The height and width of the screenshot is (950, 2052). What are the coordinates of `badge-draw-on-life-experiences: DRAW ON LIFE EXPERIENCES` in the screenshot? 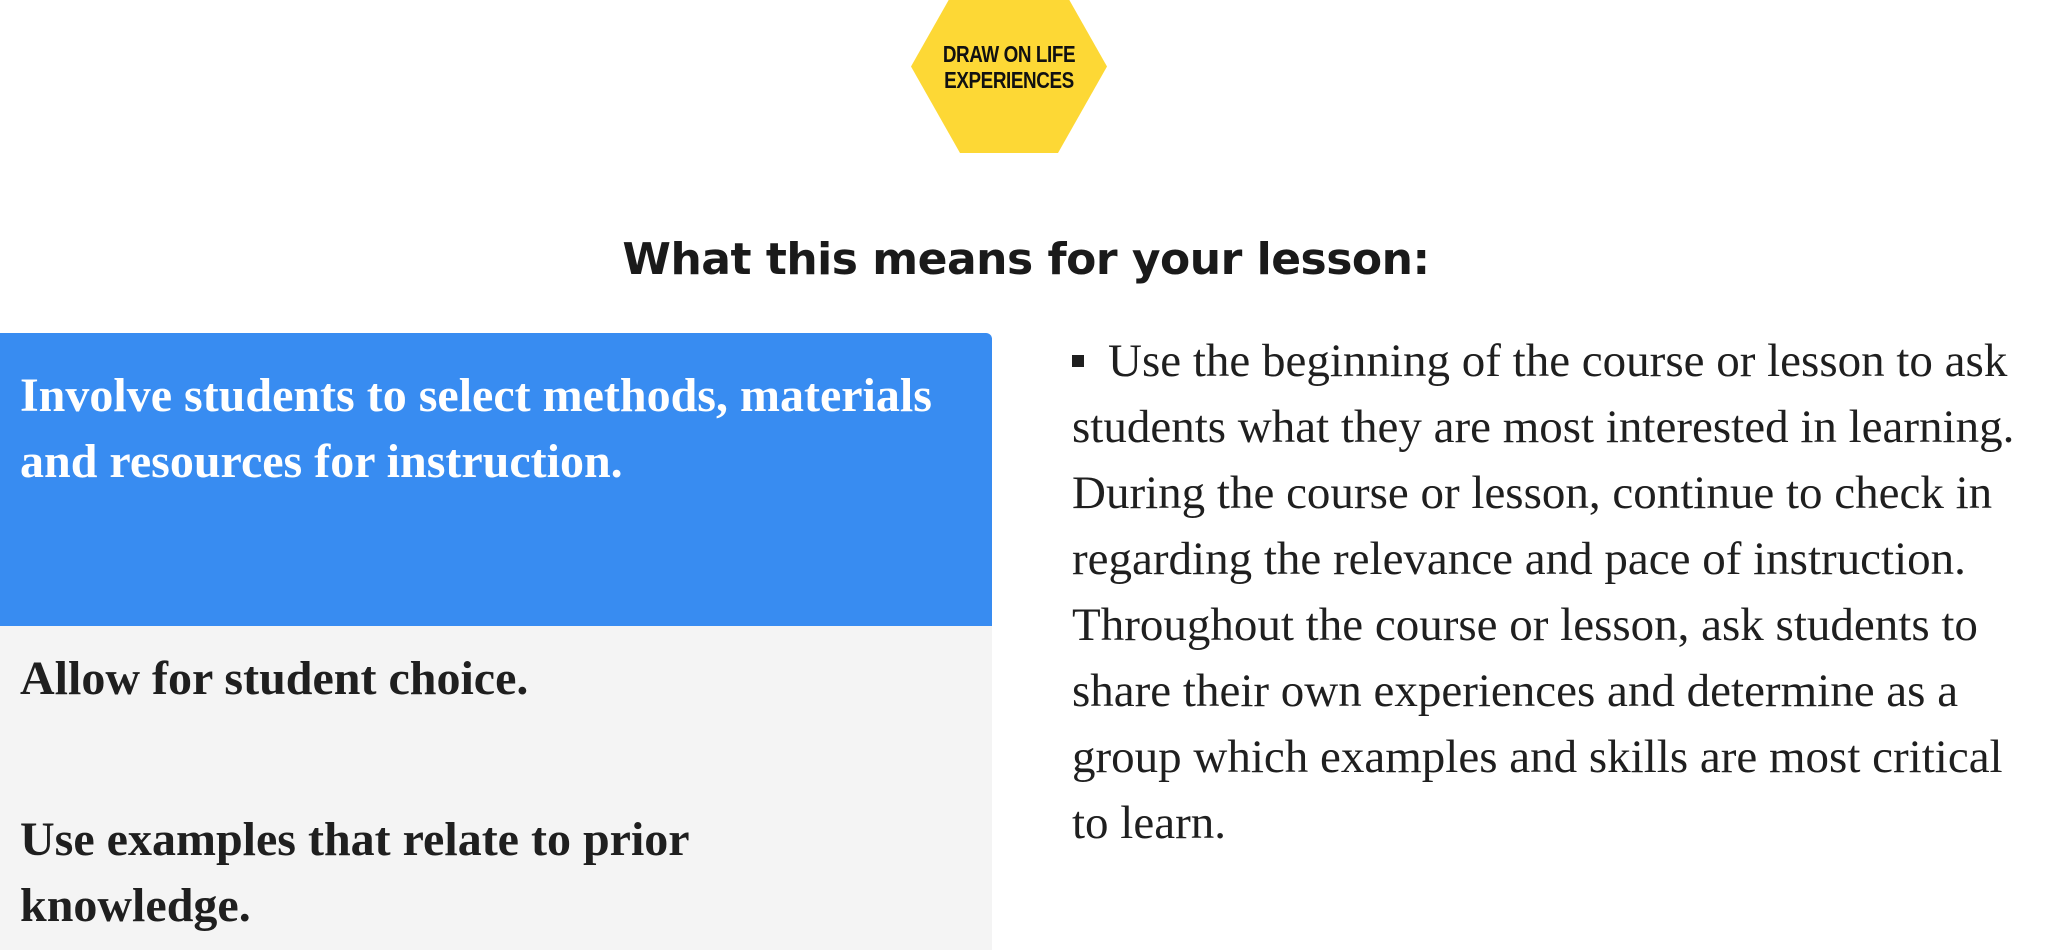 It's located at (1009, 76).